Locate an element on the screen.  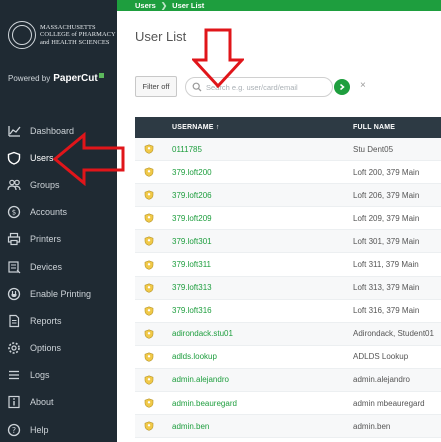
sidebar-item-label: Enable Printing is located at coordinates (61, 293).